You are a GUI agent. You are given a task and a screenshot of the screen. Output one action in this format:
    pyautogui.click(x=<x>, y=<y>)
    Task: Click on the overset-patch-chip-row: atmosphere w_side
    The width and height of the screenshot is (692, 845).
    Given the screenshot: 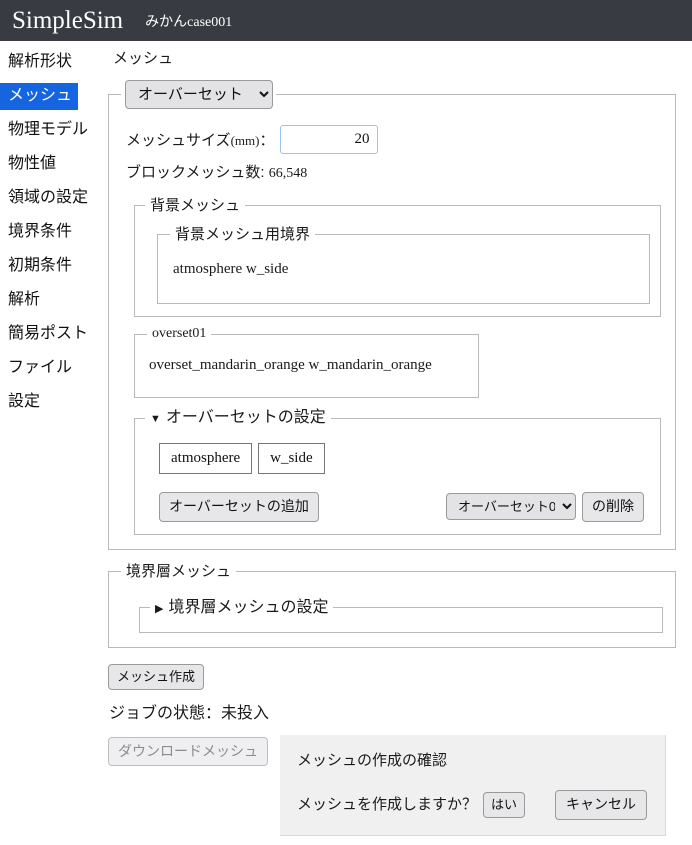 What is the action you would take?
    pyautogui.click(x=404, y=458)
    